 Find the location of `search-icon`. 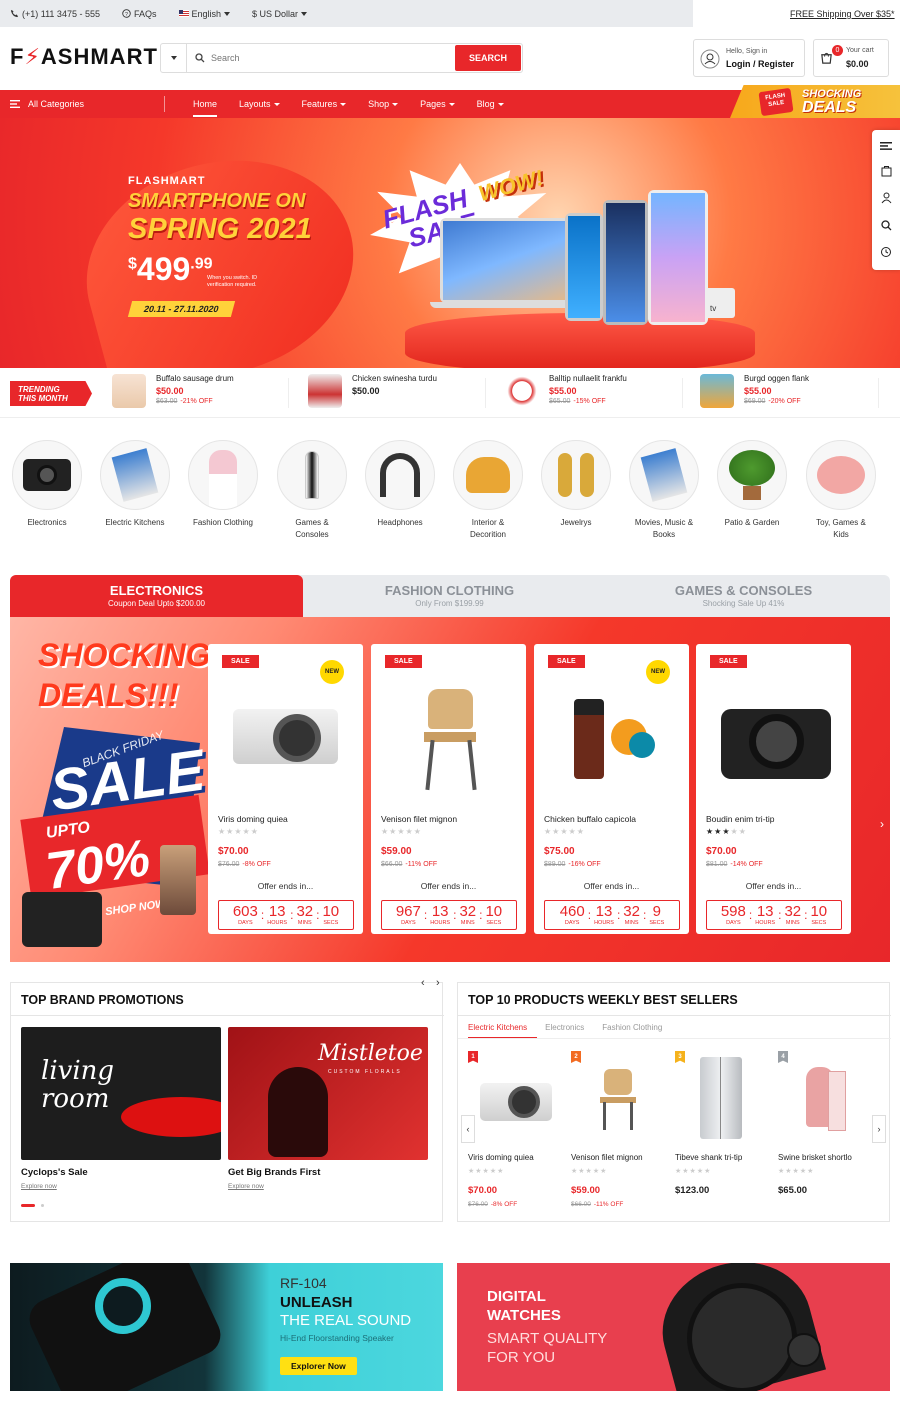

search-icon is located at coordinates (886, 225).